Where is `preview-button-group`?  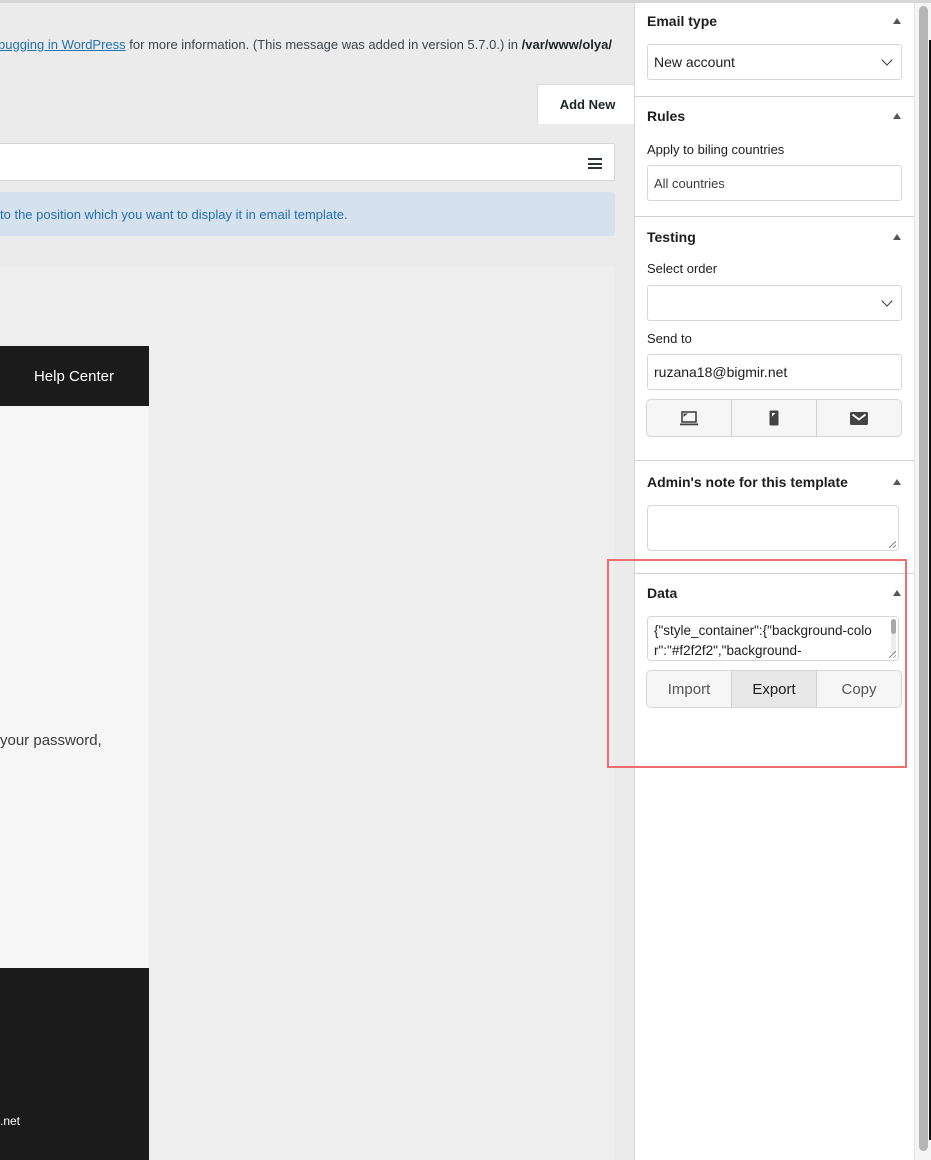
preview-button-group is located at coordinates (774, 418).